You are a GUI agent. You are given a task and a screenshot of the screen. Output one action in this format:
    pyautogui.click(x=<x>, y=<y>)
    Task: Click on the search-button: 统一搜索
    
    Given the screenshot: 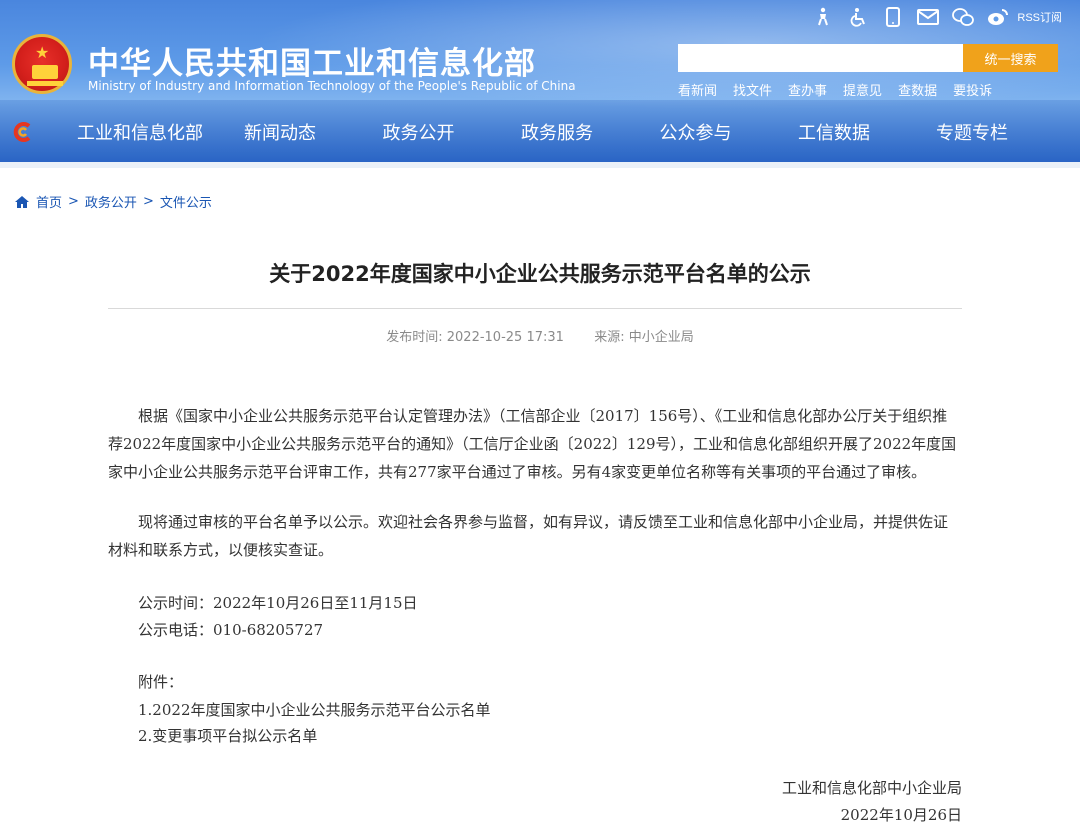 What is the action you would take?
    pyautogui.click(x=1010, y=58)
    